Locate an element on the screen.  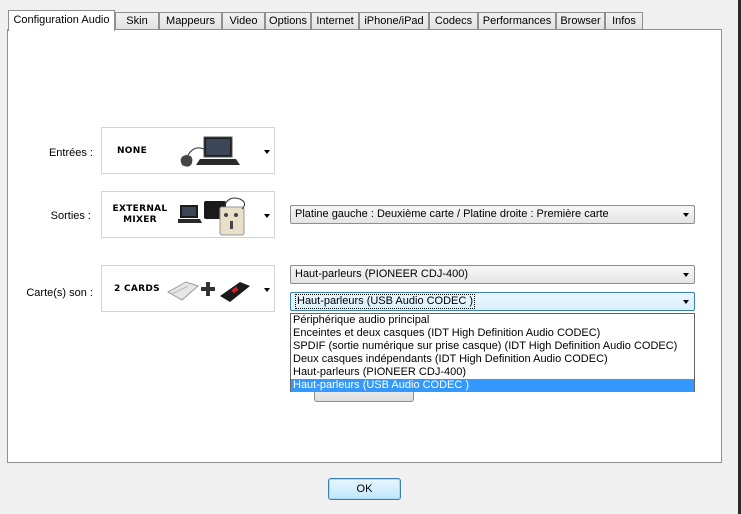
tab-infos: Infos is located at coordinates (624, 20).